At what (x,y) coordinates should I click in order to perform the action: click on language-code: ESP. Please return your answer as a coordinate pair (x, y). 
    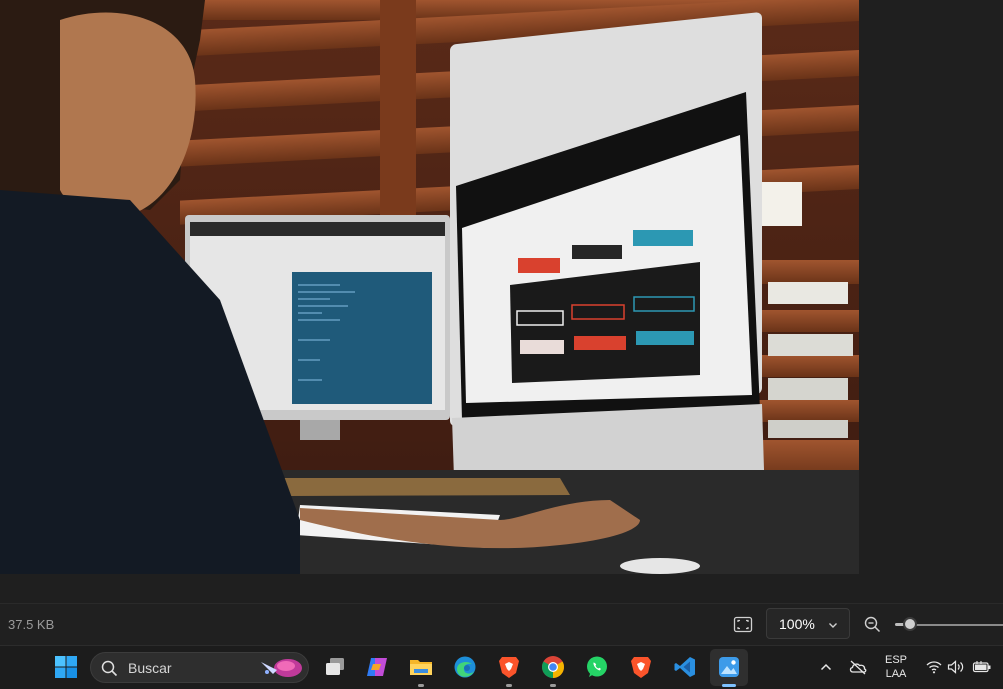
    Looking at the image, I should click on (895, 660).